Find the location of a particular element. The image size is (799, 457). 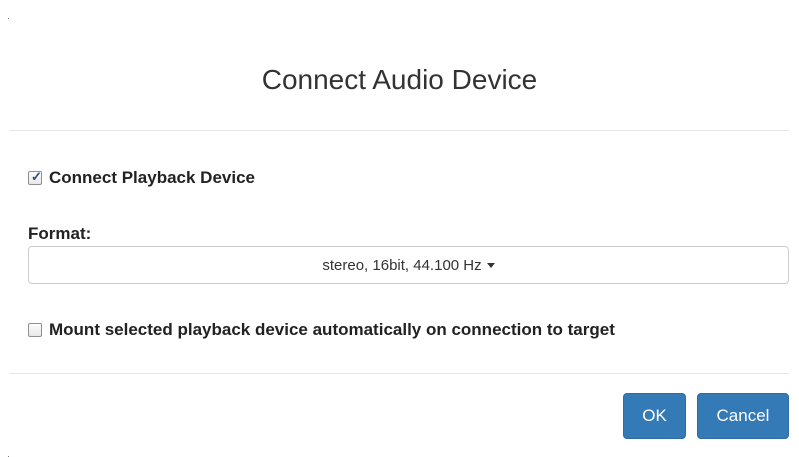

ok-button: OK is located at coordinates (654, 416).